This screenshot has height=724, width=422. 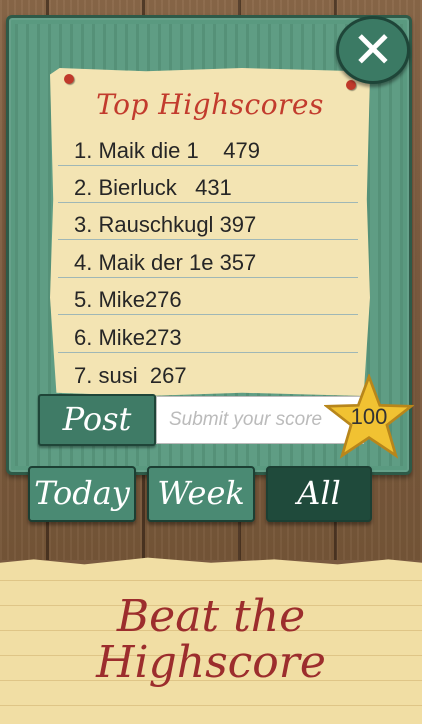 I want to click on close-icon: ✕, so click(x=373, y=50).